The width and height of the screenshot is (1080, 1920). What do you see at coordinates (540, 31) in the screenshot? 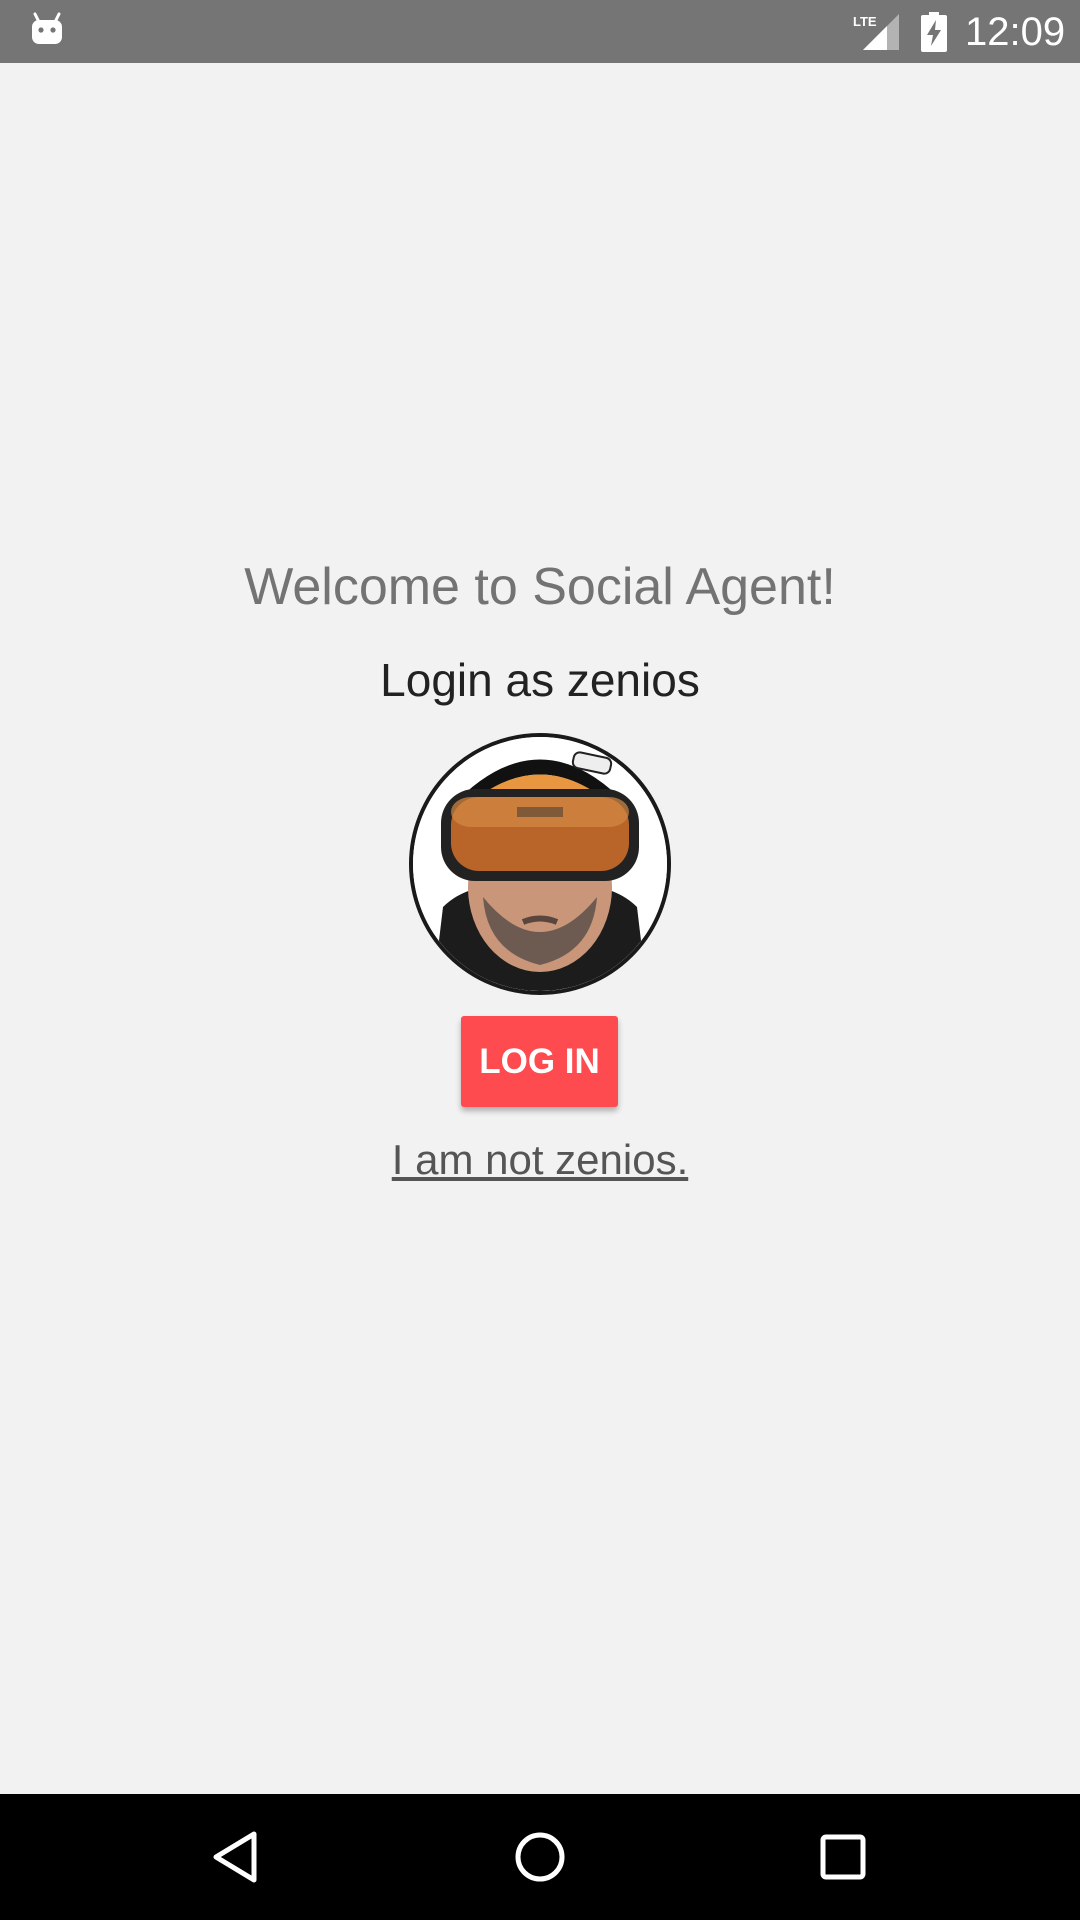
I see `status-bar: LTE 12:09` at bounding box center [540, 31].